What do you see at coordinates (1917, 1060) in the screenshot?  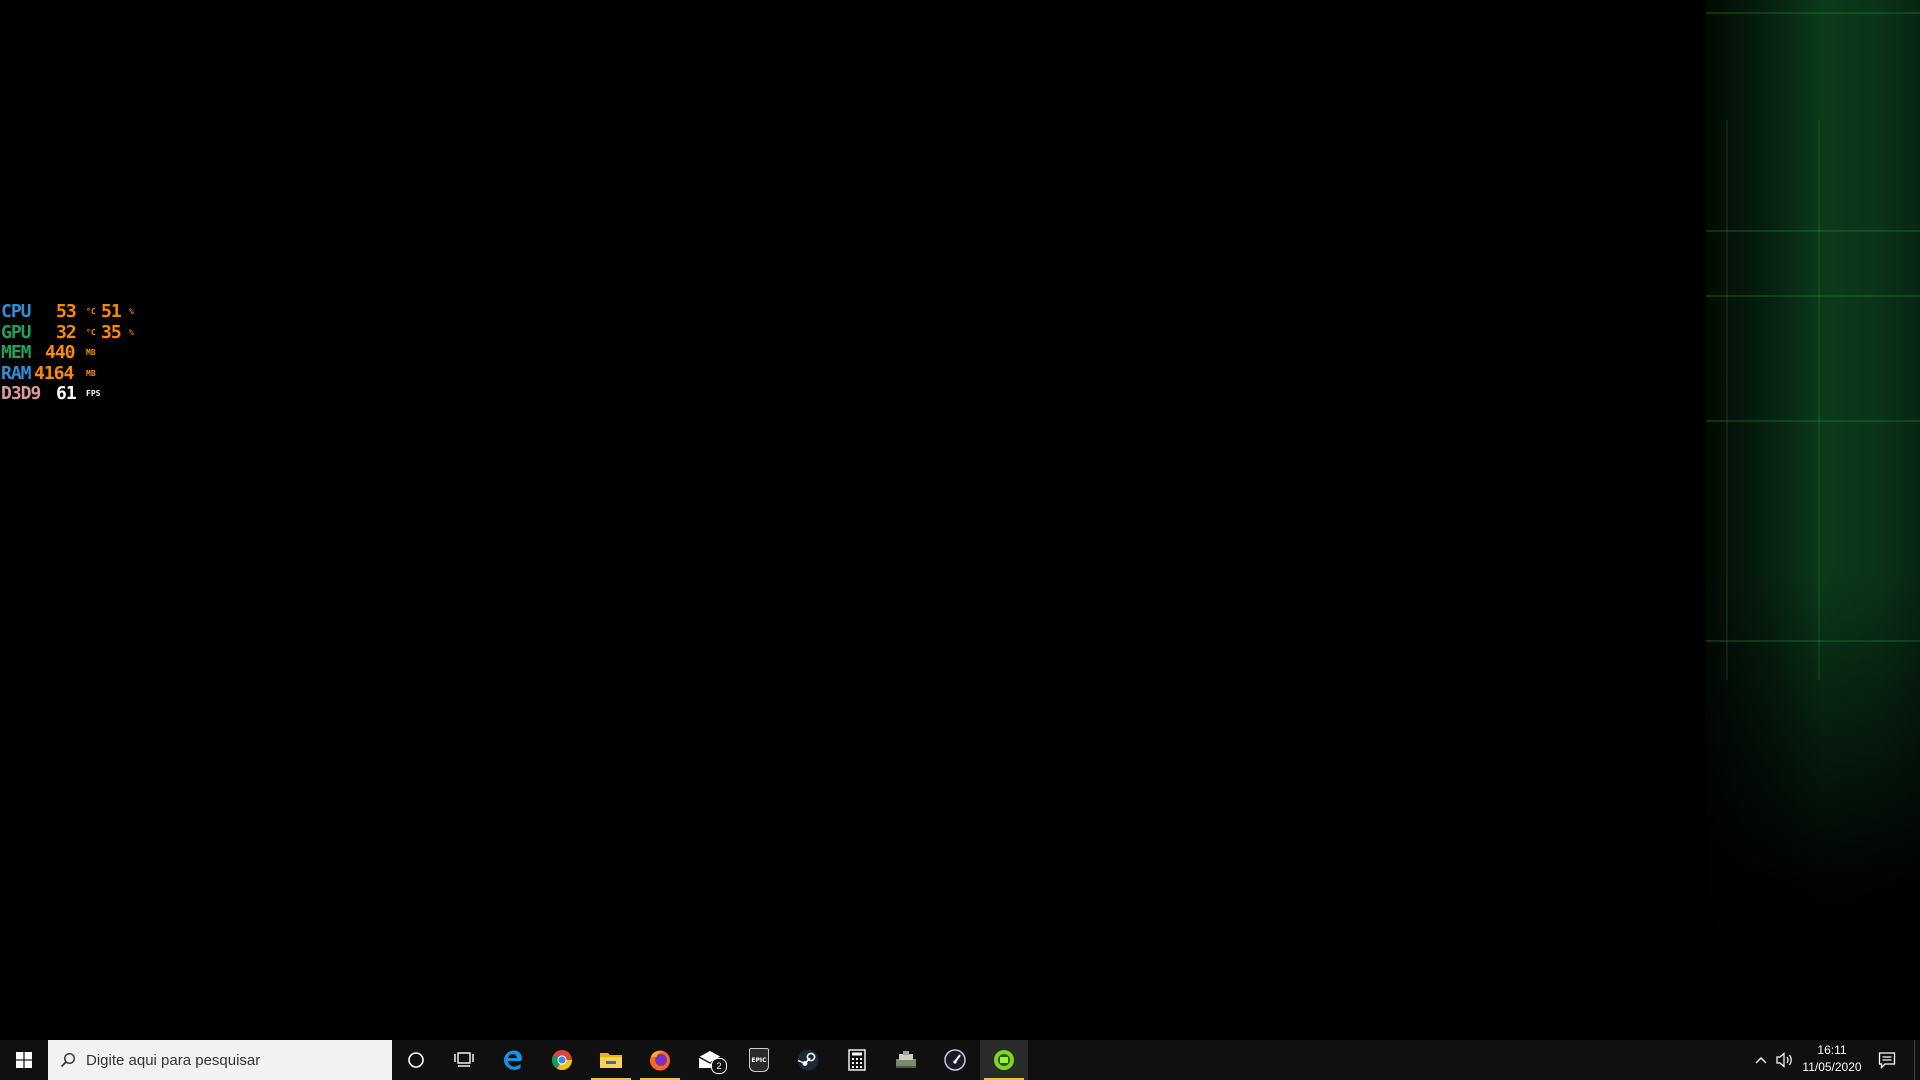 I see `show-desktop-button` at bounding box center [1917, 1060].